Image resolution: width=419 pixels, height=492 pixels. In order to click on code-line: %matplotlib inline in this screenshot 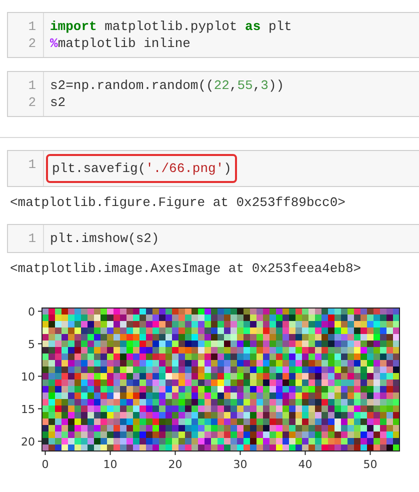, I will do `click(121, 43)`.